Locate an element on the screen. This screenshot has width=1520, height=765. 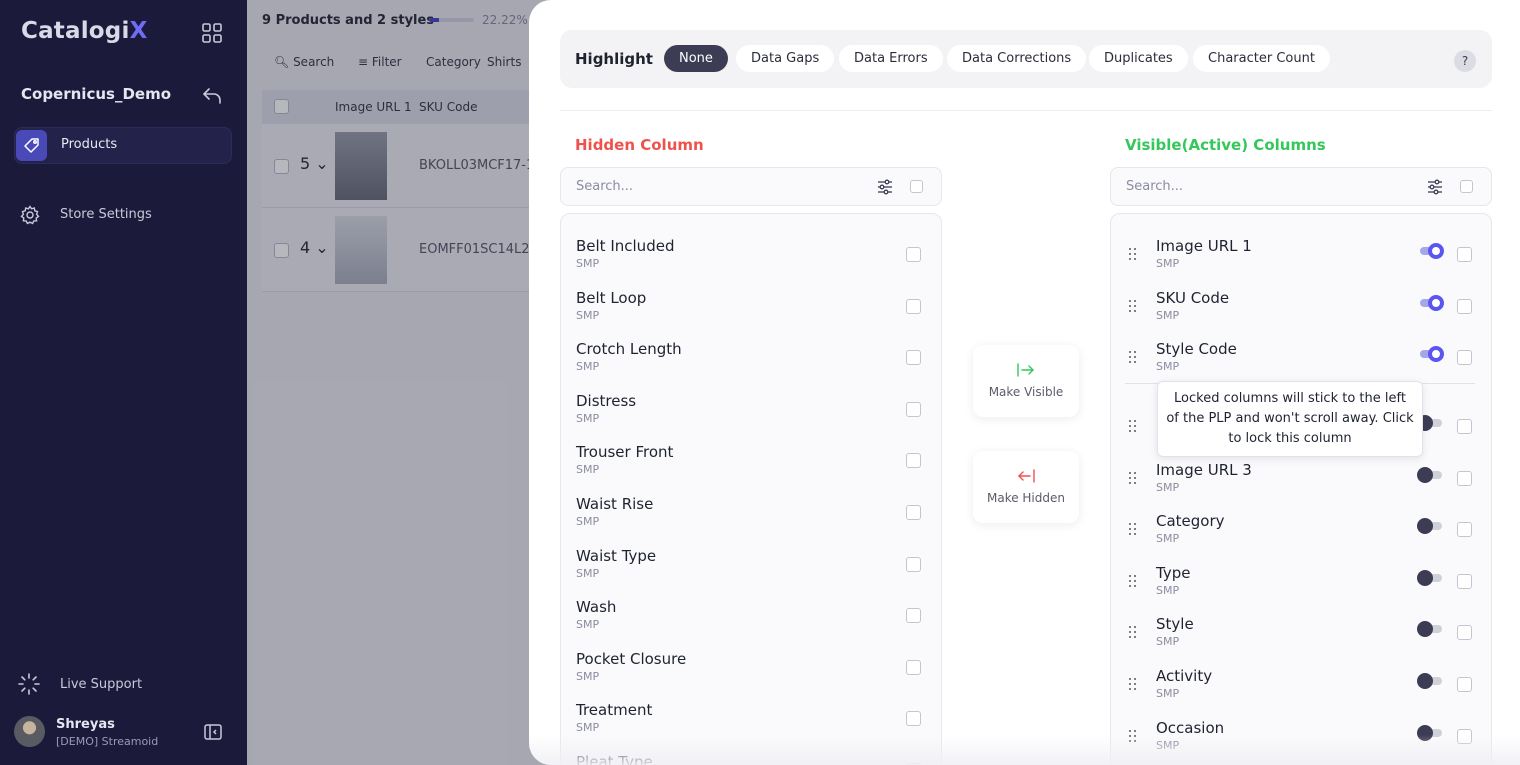
visible-column-item: Image URL 1 SMP is located at coordinates (1301, 247).